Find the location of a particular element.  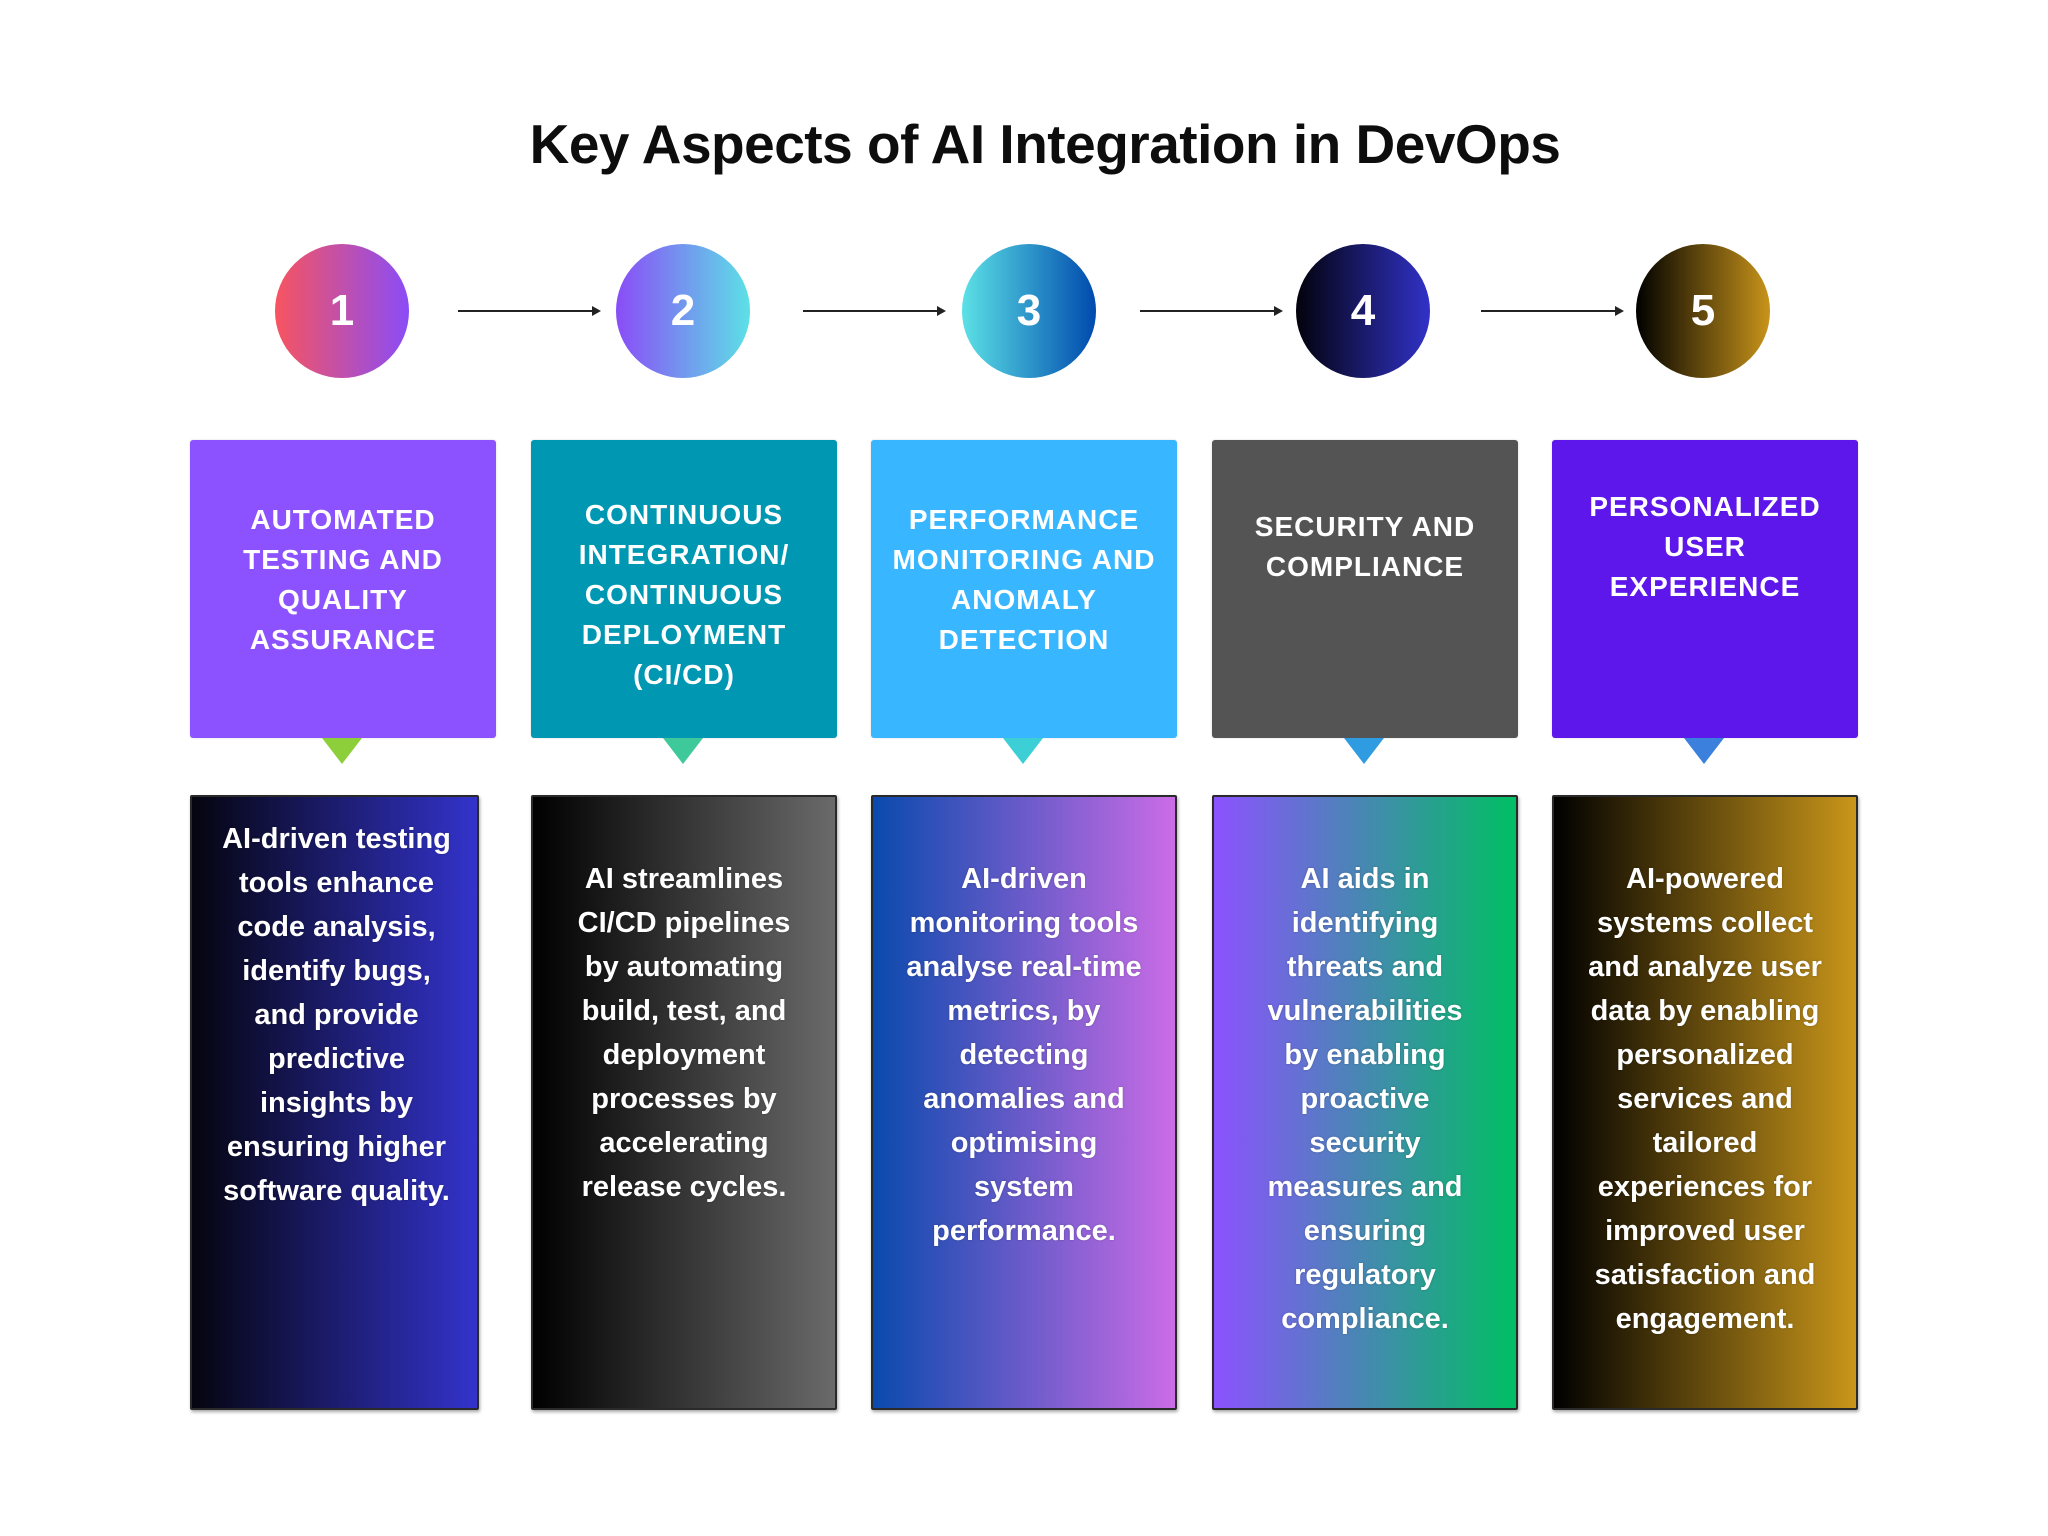

step-1-circle: 1 is located at coordinates (342, 311).